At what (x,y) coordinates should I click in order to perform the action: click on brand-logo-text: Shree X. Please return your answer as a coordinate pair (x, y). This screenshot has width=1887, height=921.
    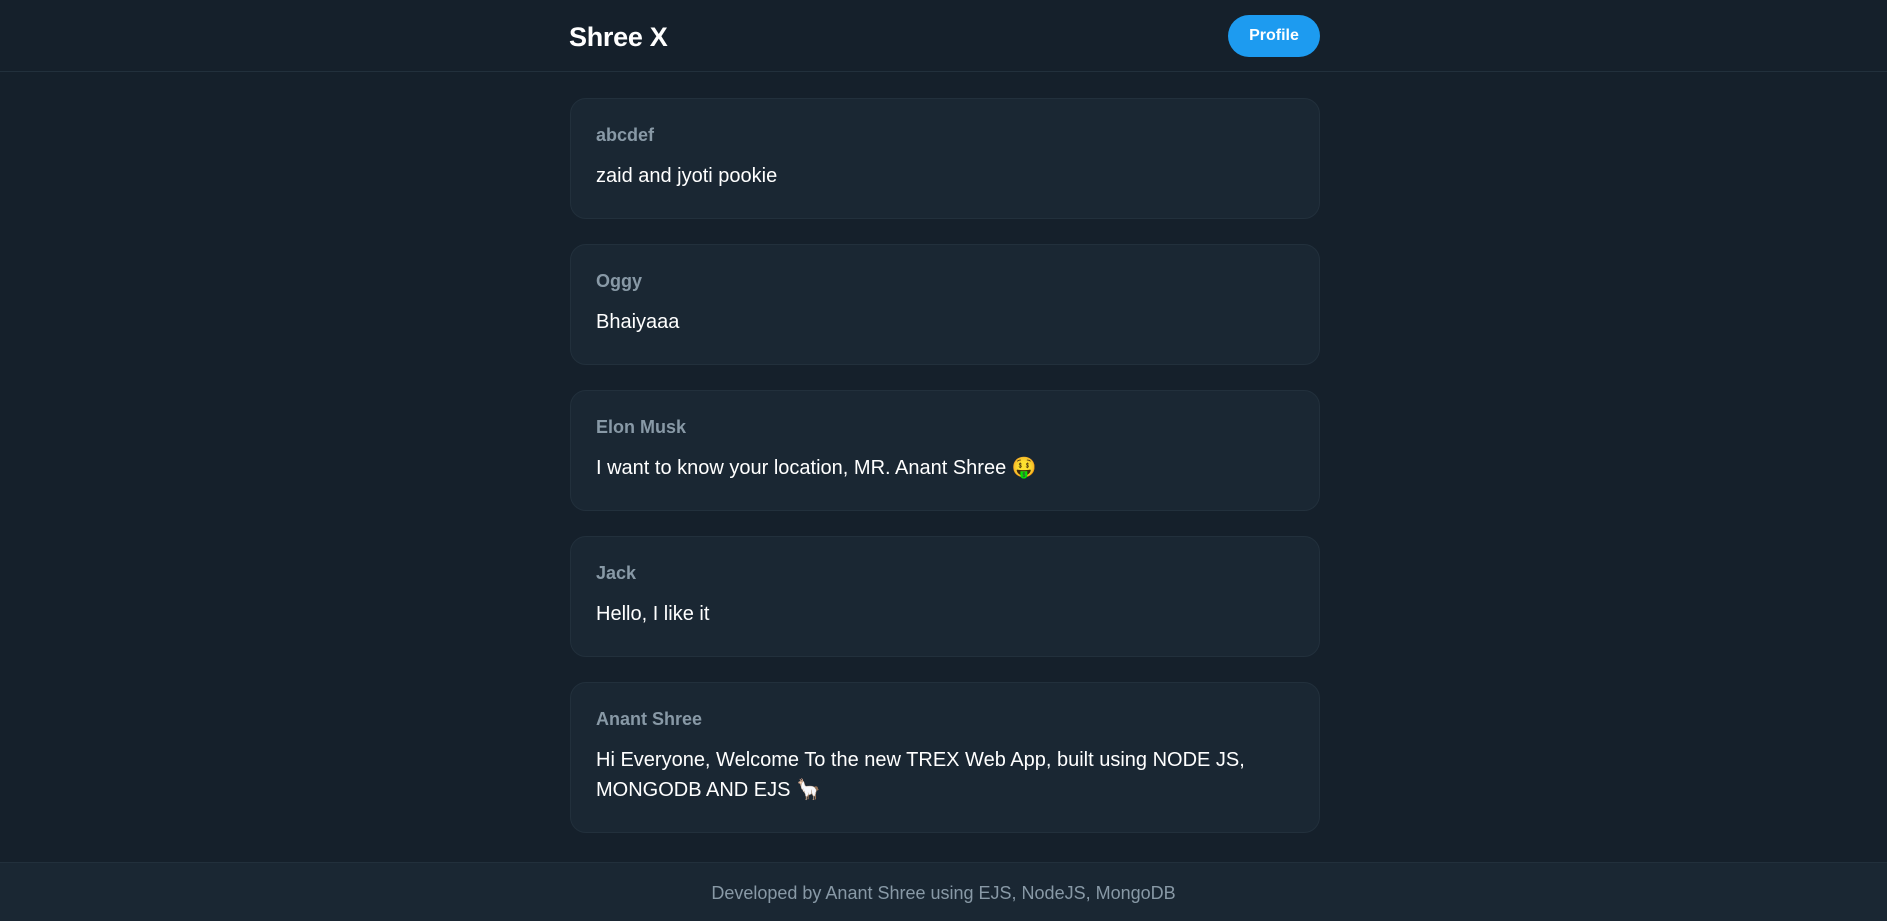
    Looking at the image, I should click on (618, 37).